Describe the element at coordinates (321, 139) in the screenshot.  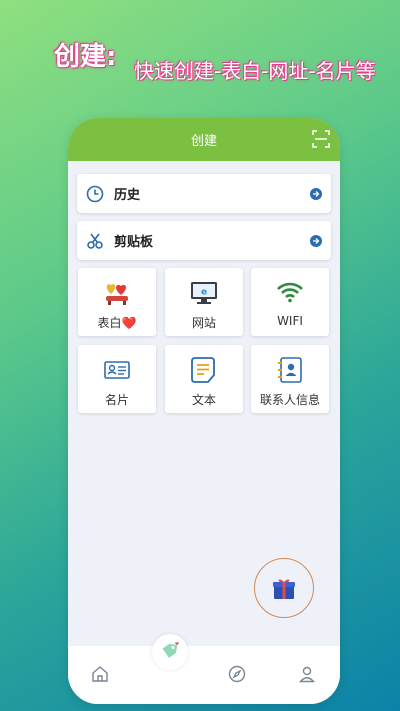
I see `scan-icon` at that location.